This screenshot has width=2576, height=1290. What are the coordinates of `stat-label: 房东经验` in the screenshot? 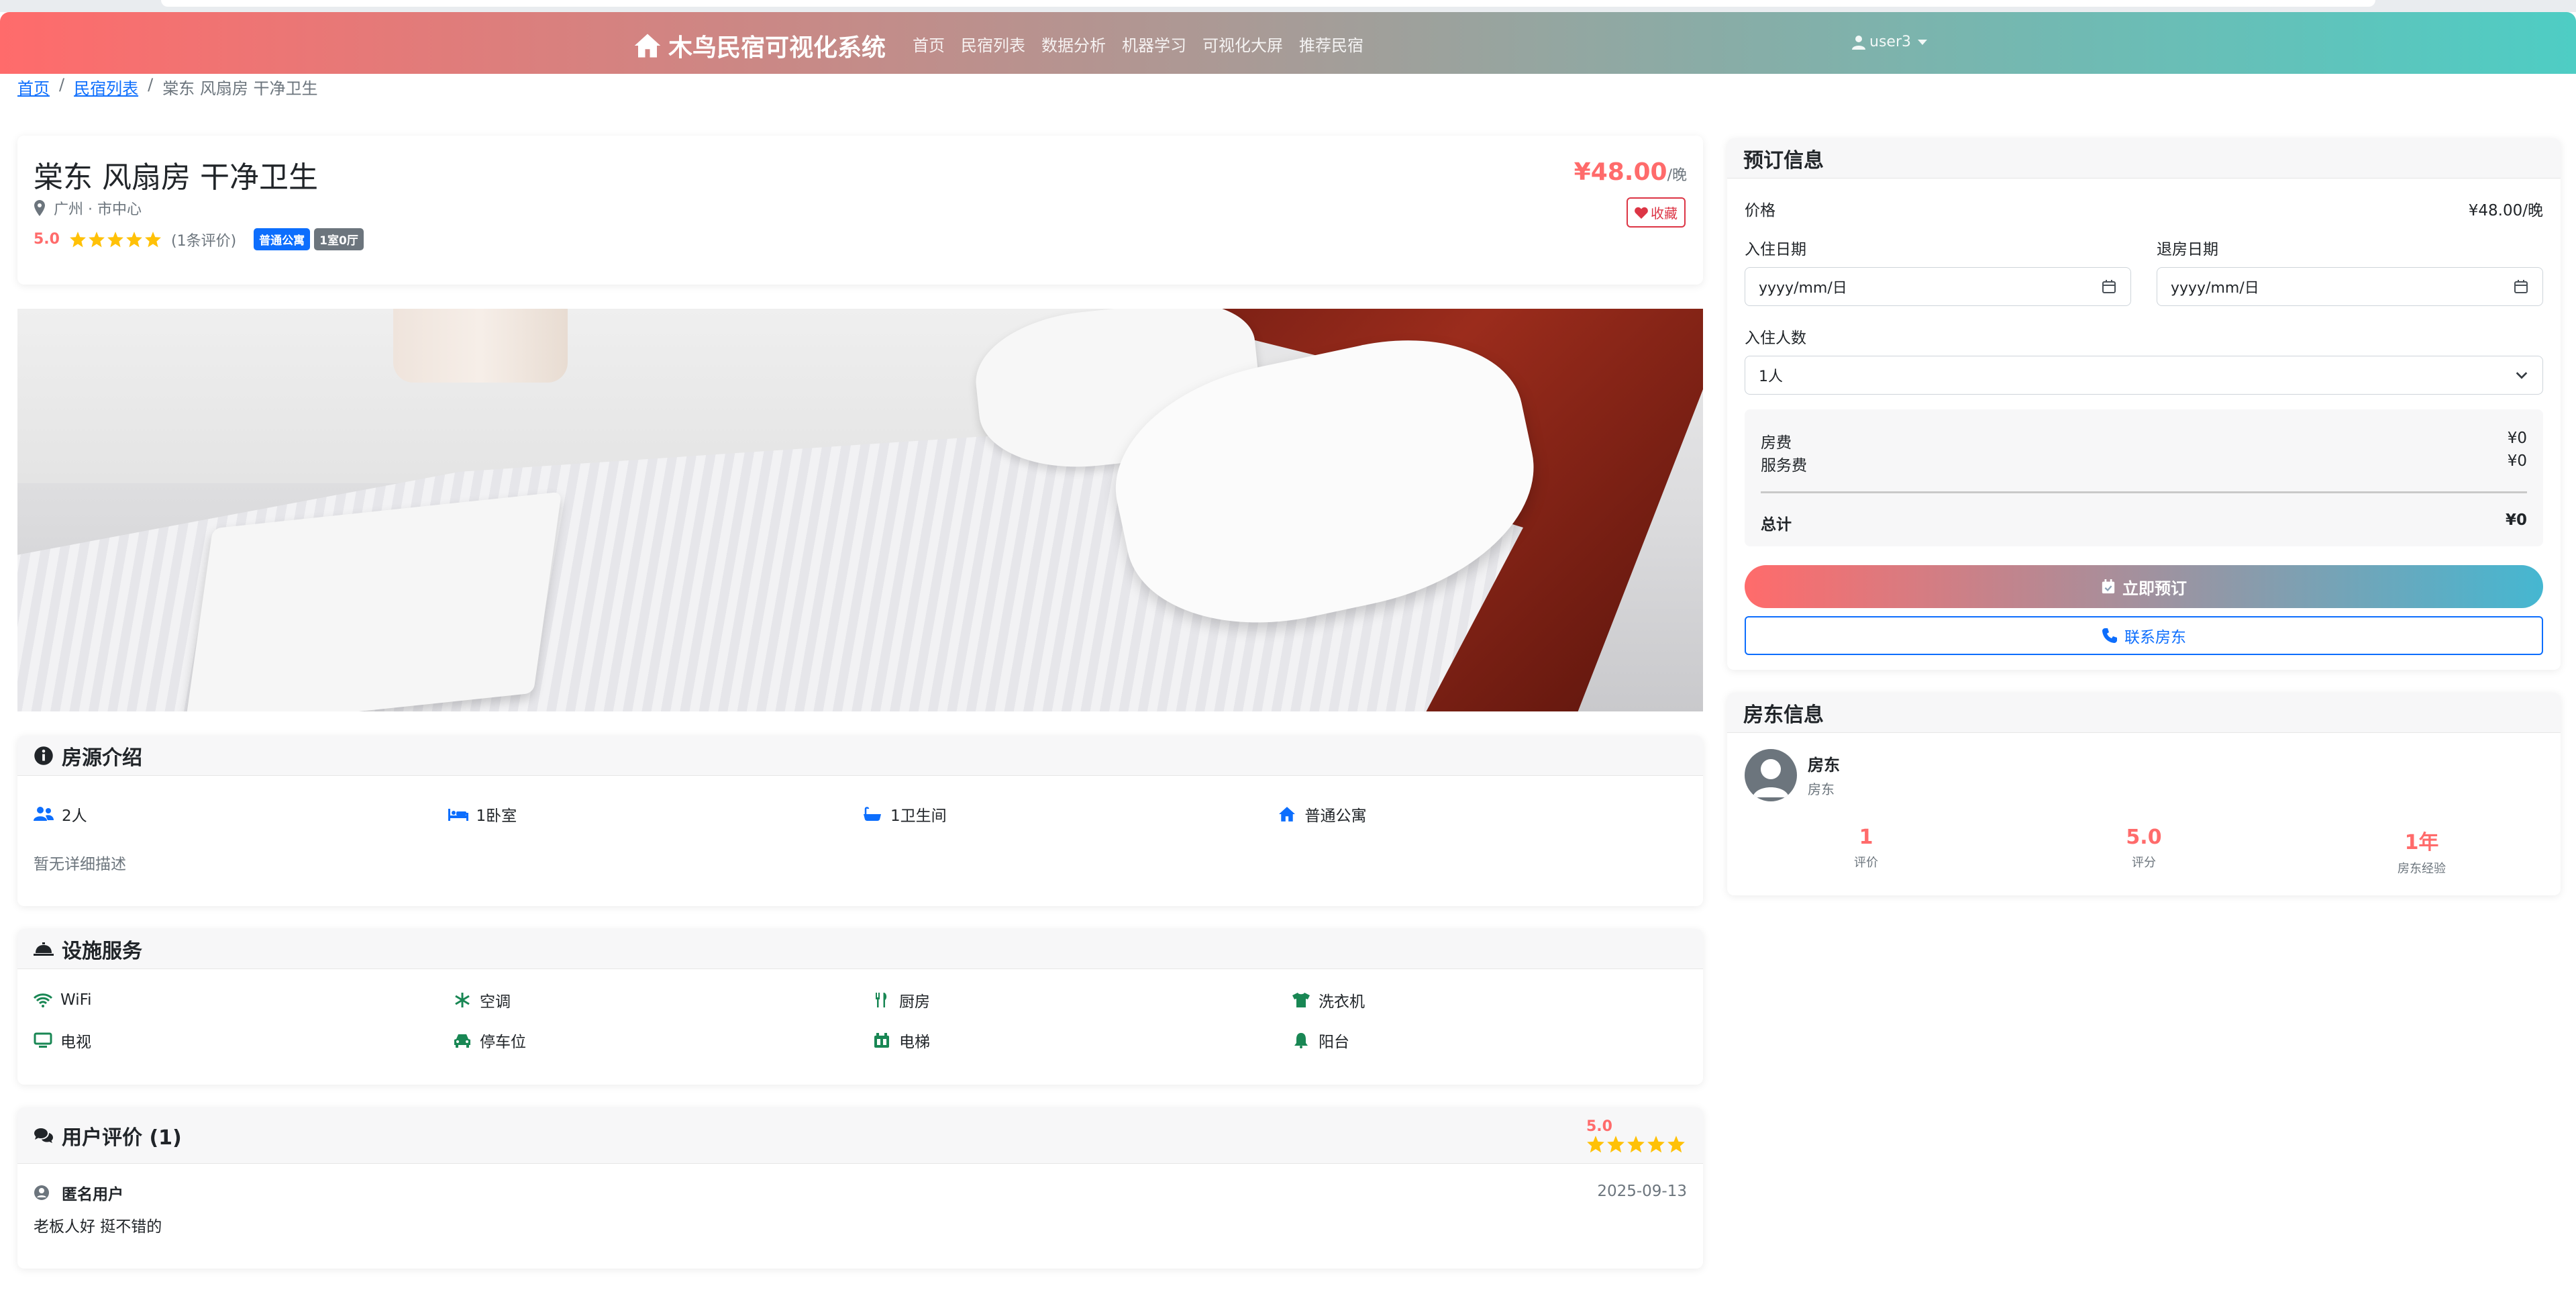 It's located at (2422, 869).